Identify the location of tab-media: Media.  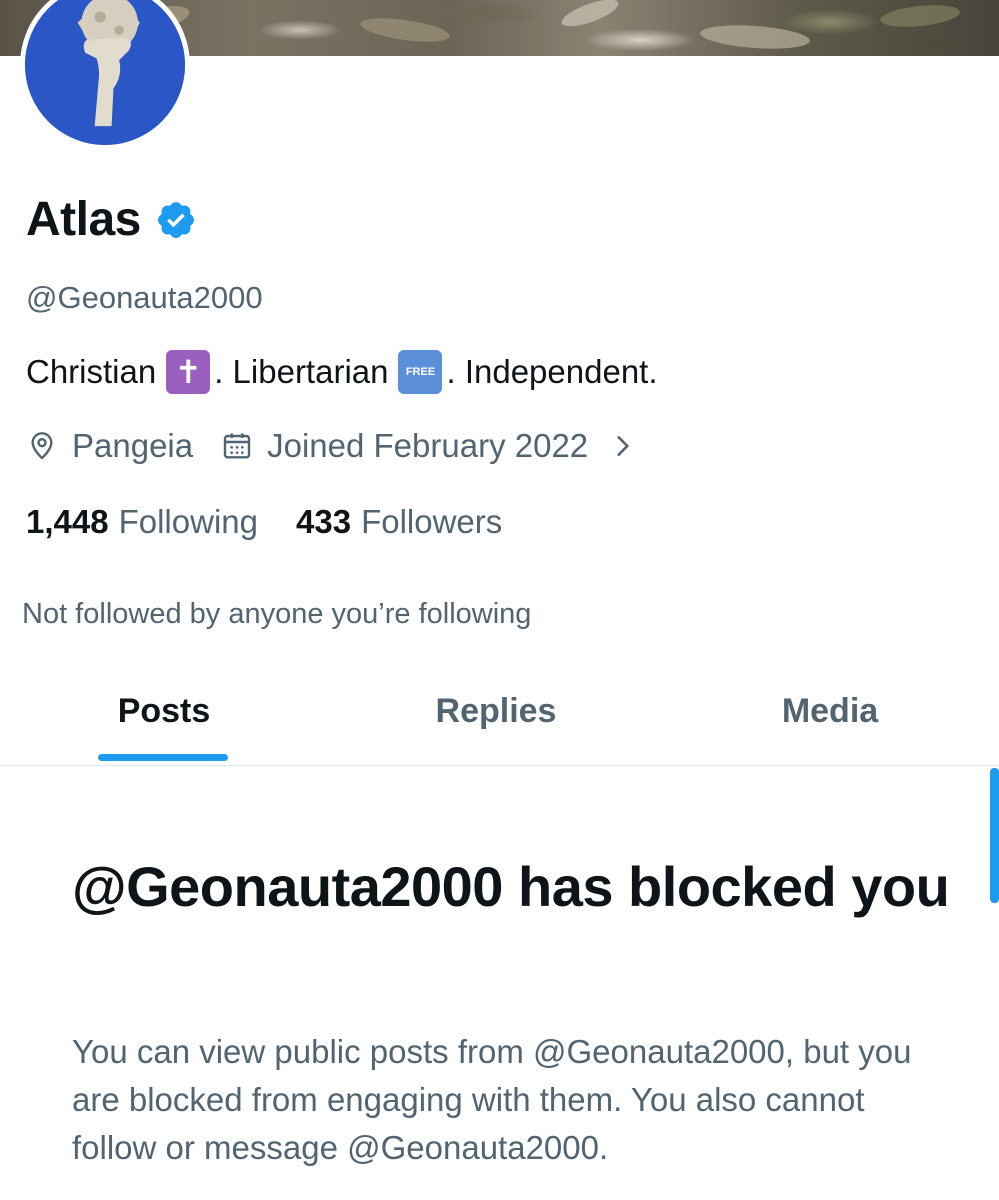
(830, 714).